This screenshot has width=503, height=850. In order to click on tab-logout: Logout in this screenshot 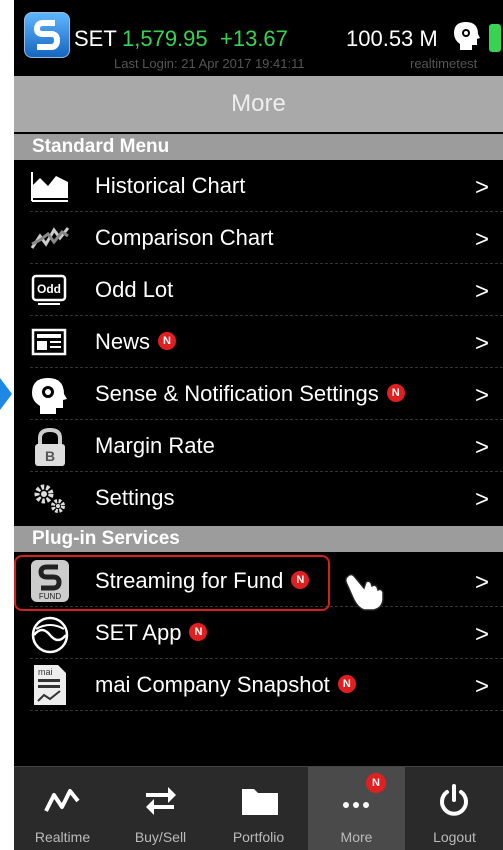, I will do `click(454, 808)`.